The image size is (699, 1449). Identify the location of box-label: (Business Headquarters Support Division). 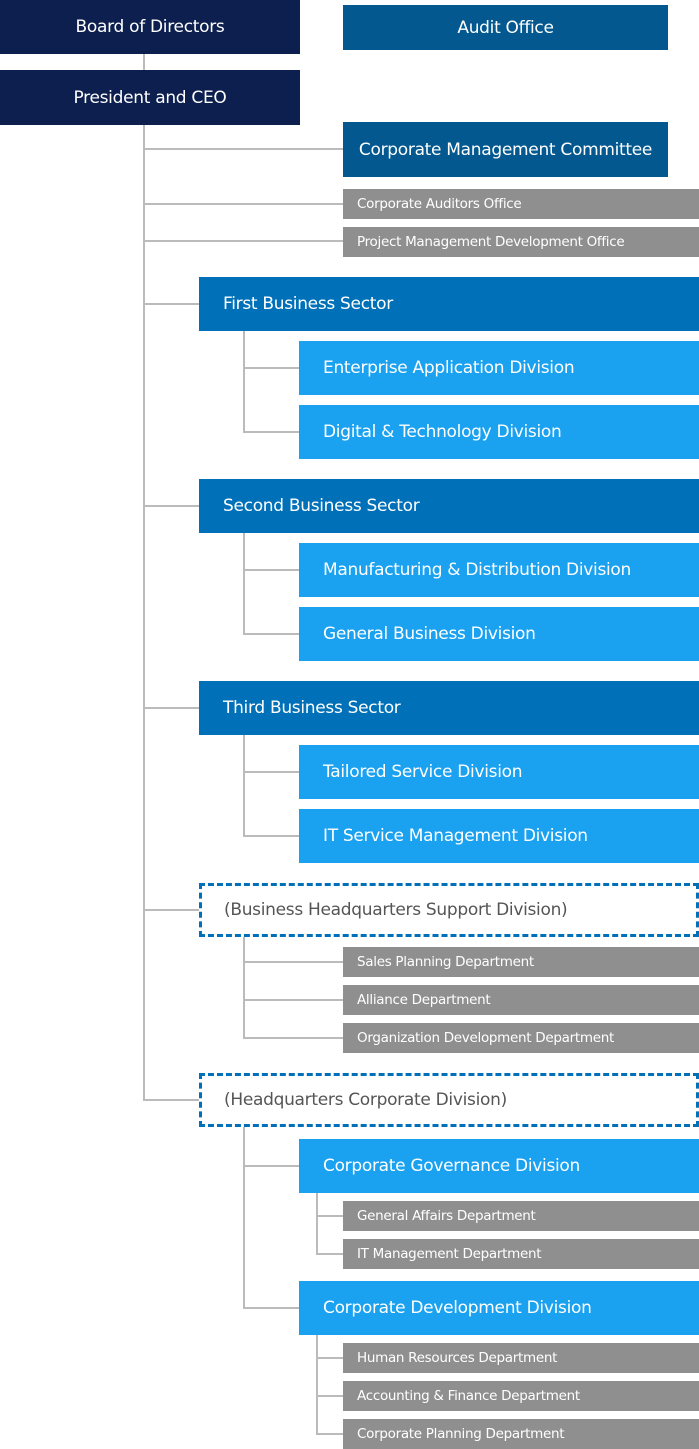
(396, 910).